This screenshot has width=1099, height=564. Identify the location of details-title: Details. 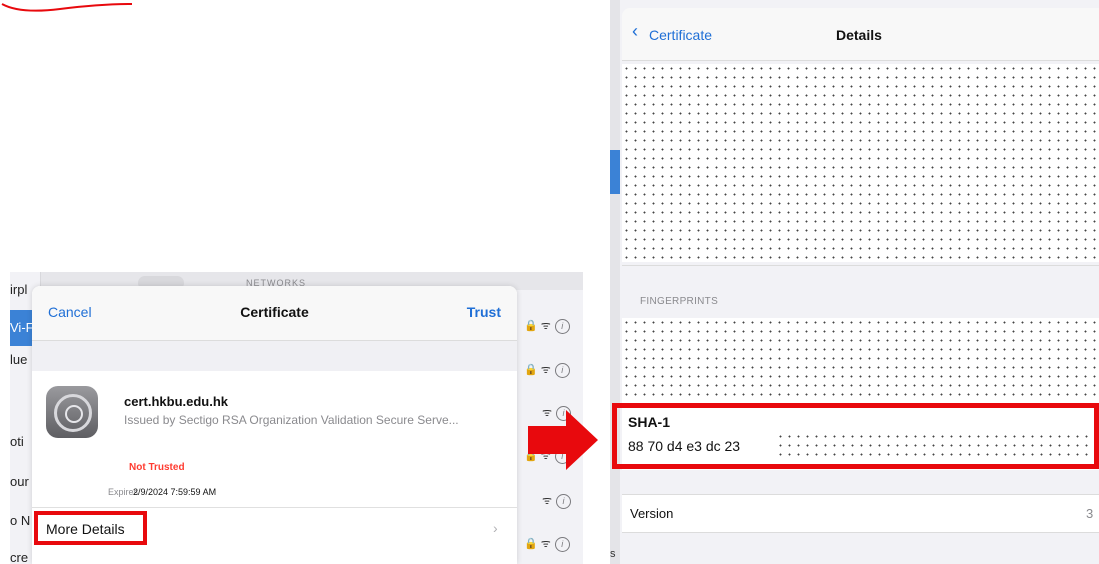
(859, 35).